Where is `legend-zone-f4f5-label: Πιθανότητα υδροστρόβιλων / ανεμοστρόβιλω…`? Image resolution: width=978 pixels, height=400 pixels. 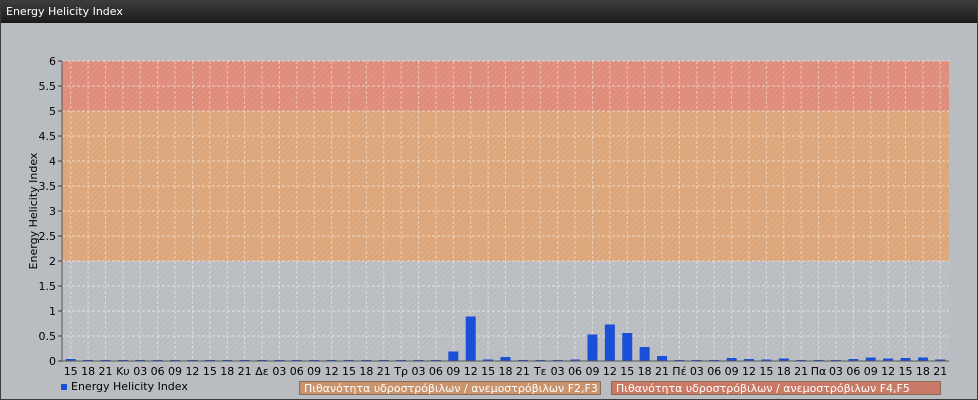 legend-zone-f4f5-label: Πιθανότητα υδροστρόβιλων / ανεμοστρόβιλω… is located at coordinates (763, 388).